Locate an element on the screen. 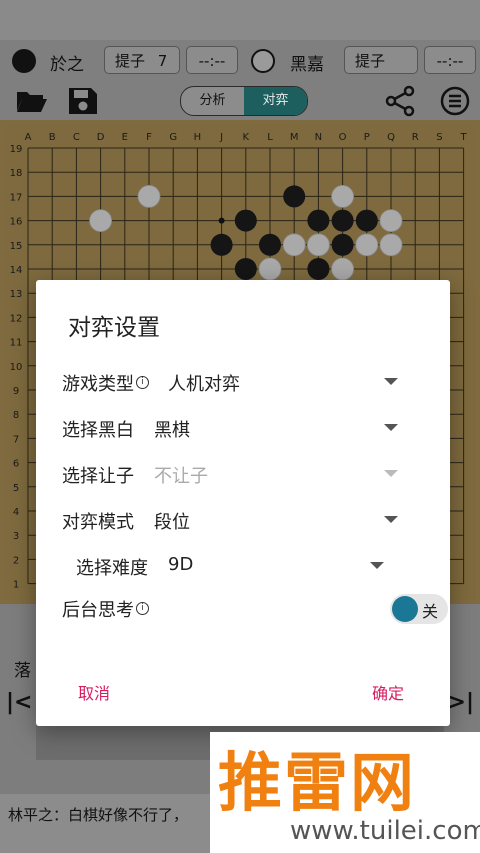 The width and height of the screenshot is (480, 853). row-label: 18 is located at coordinates (16, 173).